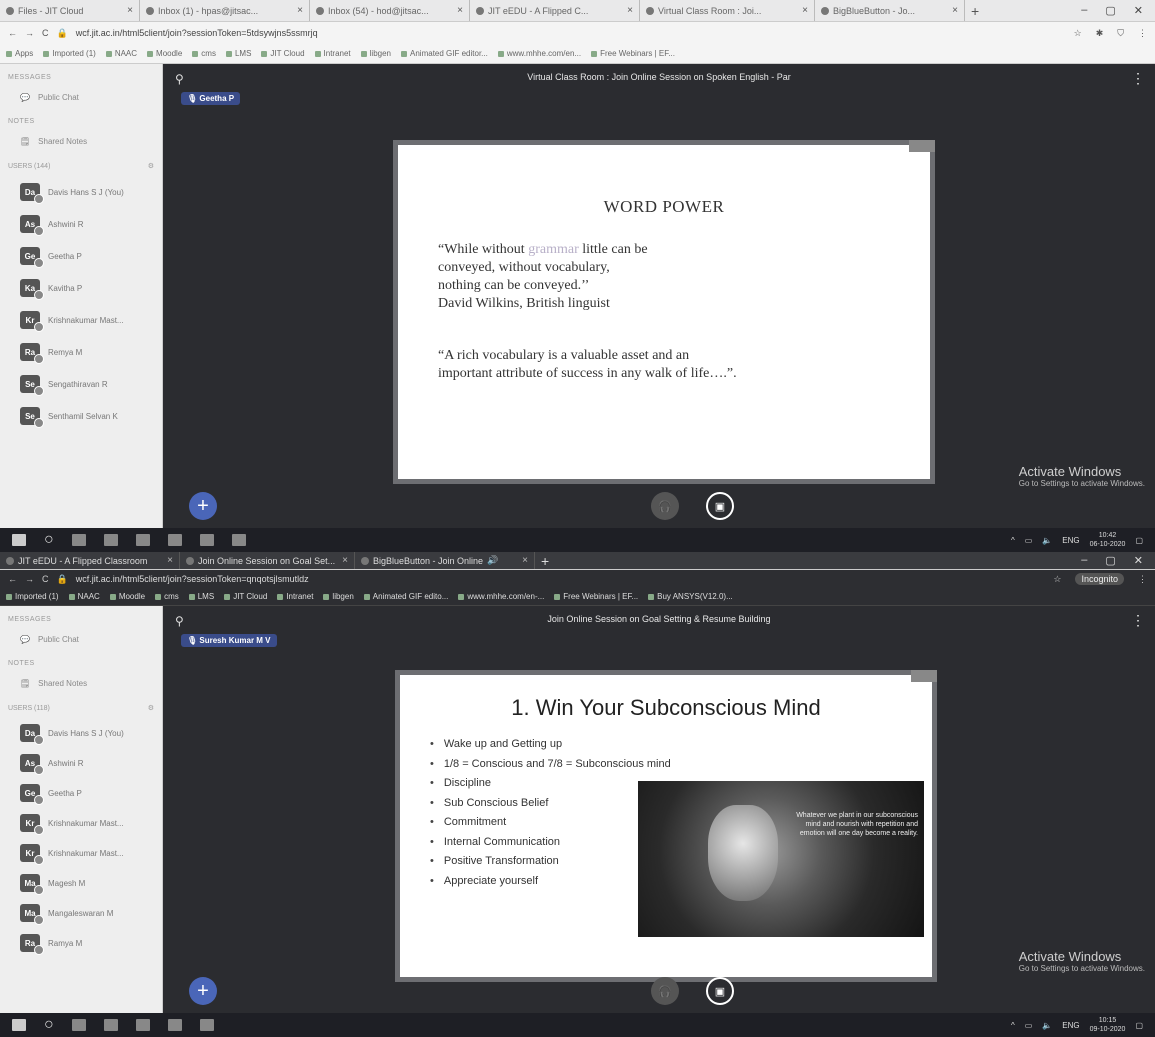 The height and width of the screenshot is (1037, 1155). I want to click on task-view-icon, so click(78, 1025).